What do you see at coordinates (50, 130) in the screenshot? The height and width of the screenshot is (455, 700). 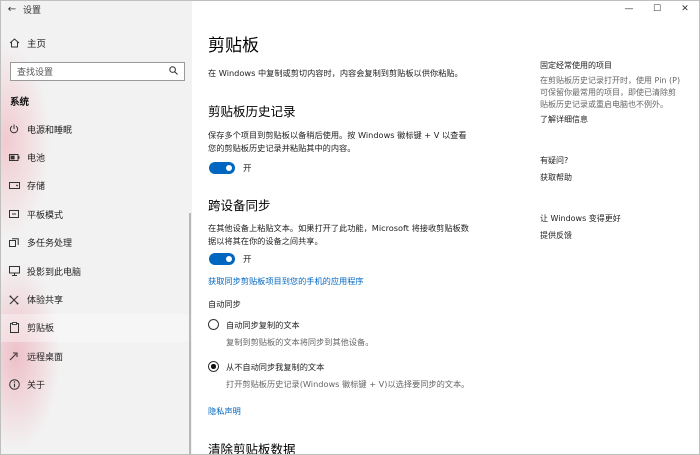 I see `sidebar-item-label: 电源和睡眠` at bounding box center [50, 130].